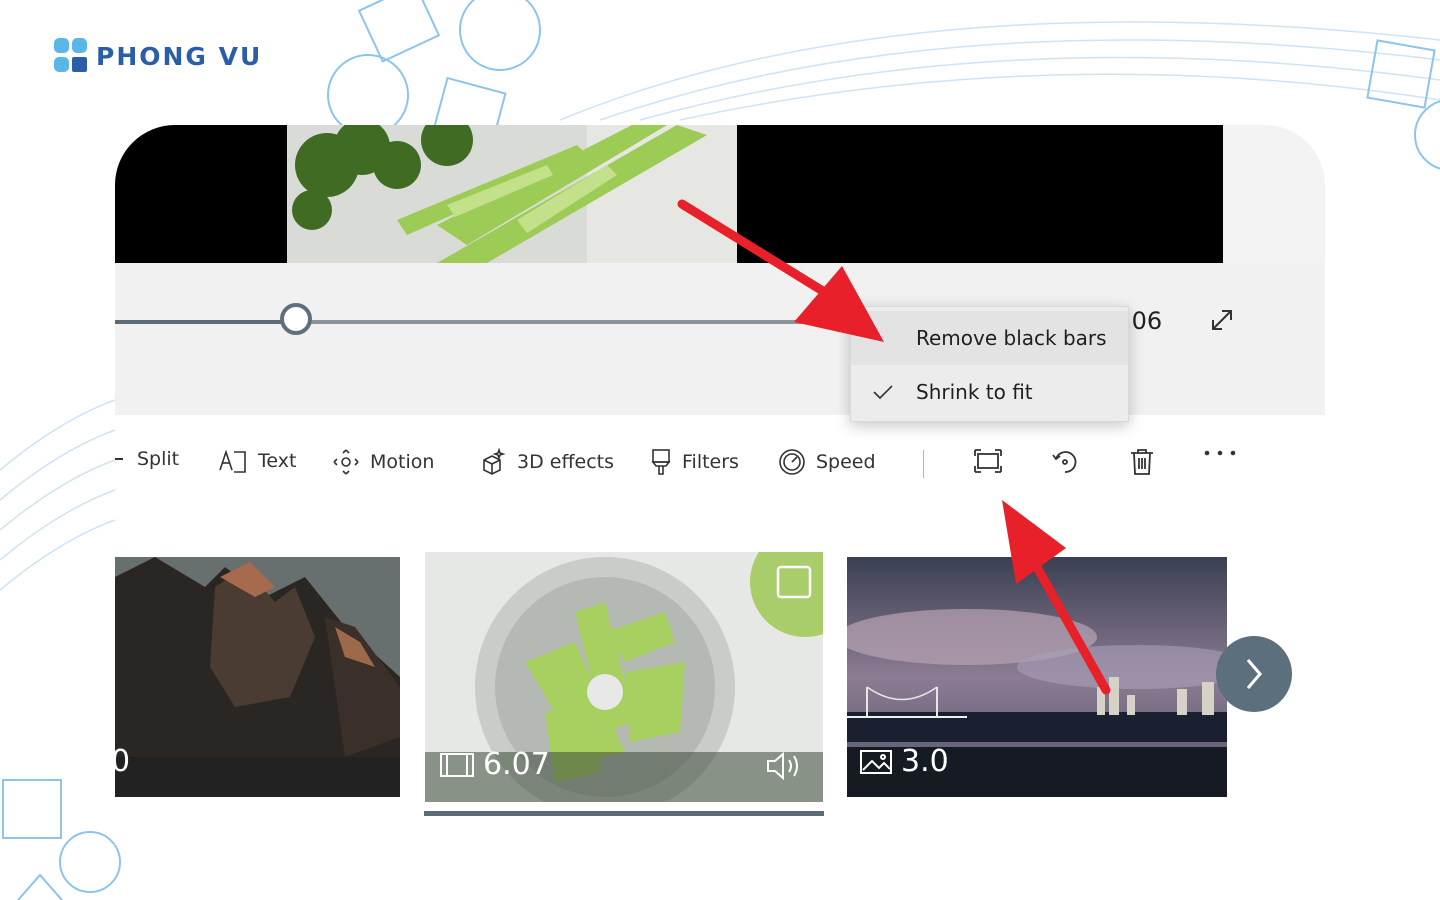 This screenshot has height=900, width=1440. I want to click on toolbar-separator, so click(923, 464).